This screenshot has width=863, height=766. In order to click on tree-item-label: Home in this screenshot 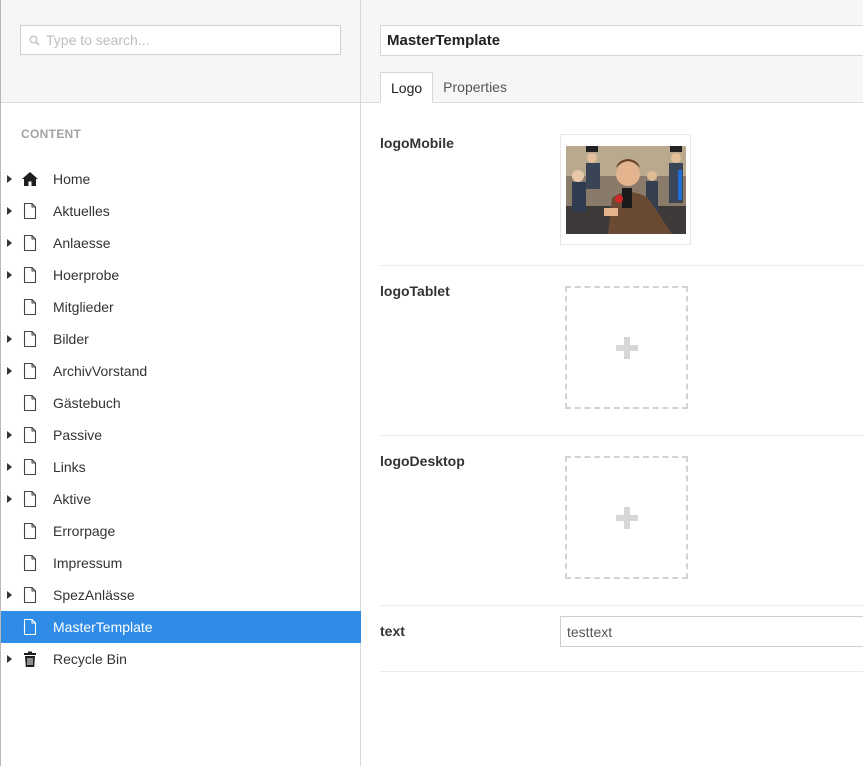, I will do `click(72, 179)`.